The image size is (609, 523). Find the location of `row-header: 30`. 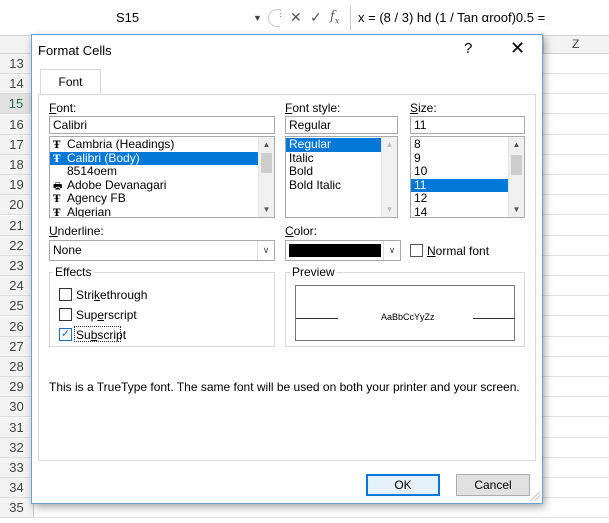

row-header: 30 is located at coordinates (17, 407).